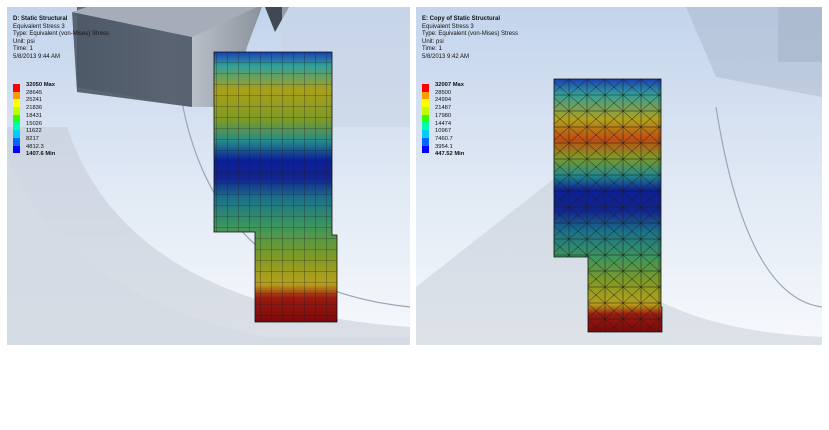  Describe the element at coordinates (40, 19) in the screenshot. I see `analysis-title: D: Static Structural` at that location.